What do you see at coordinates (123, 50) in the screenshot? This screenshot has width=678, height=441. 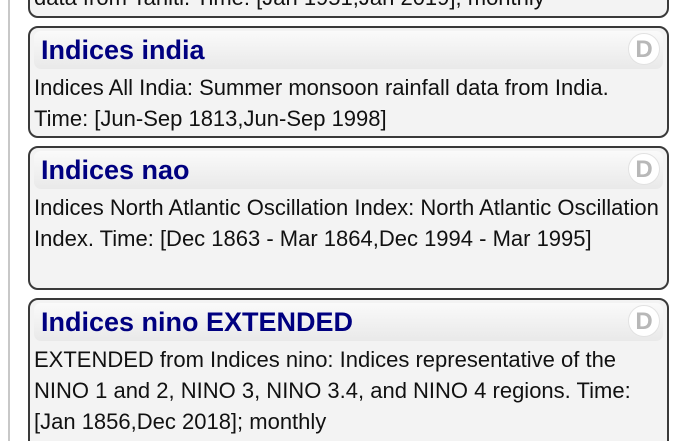 I see `dataset-title-link: Indices india` at bounding box center [123, 50].